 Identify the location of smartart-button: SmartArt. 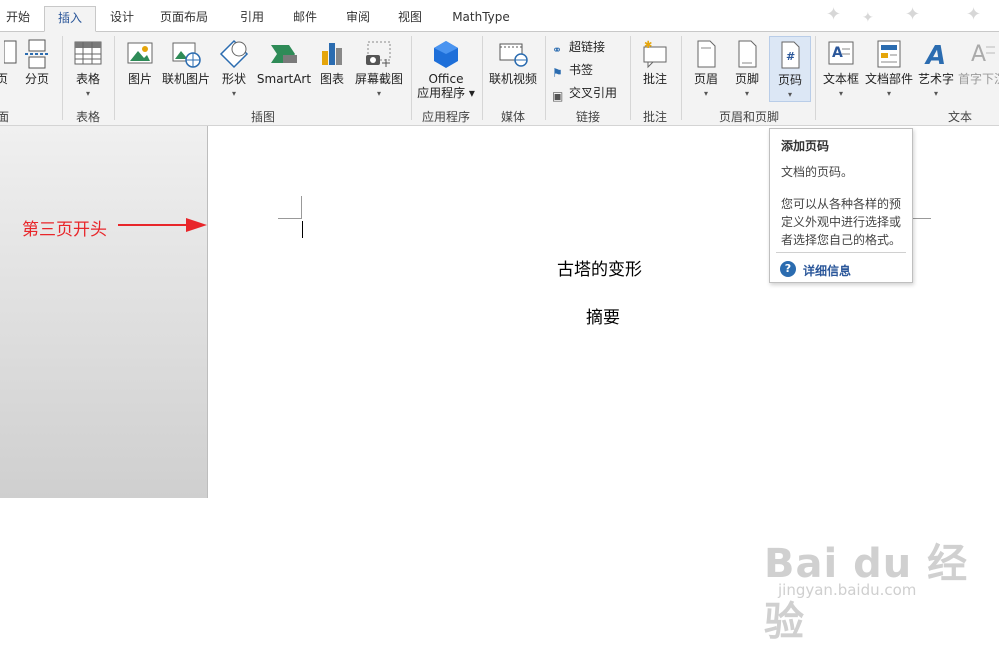
(284, 69).